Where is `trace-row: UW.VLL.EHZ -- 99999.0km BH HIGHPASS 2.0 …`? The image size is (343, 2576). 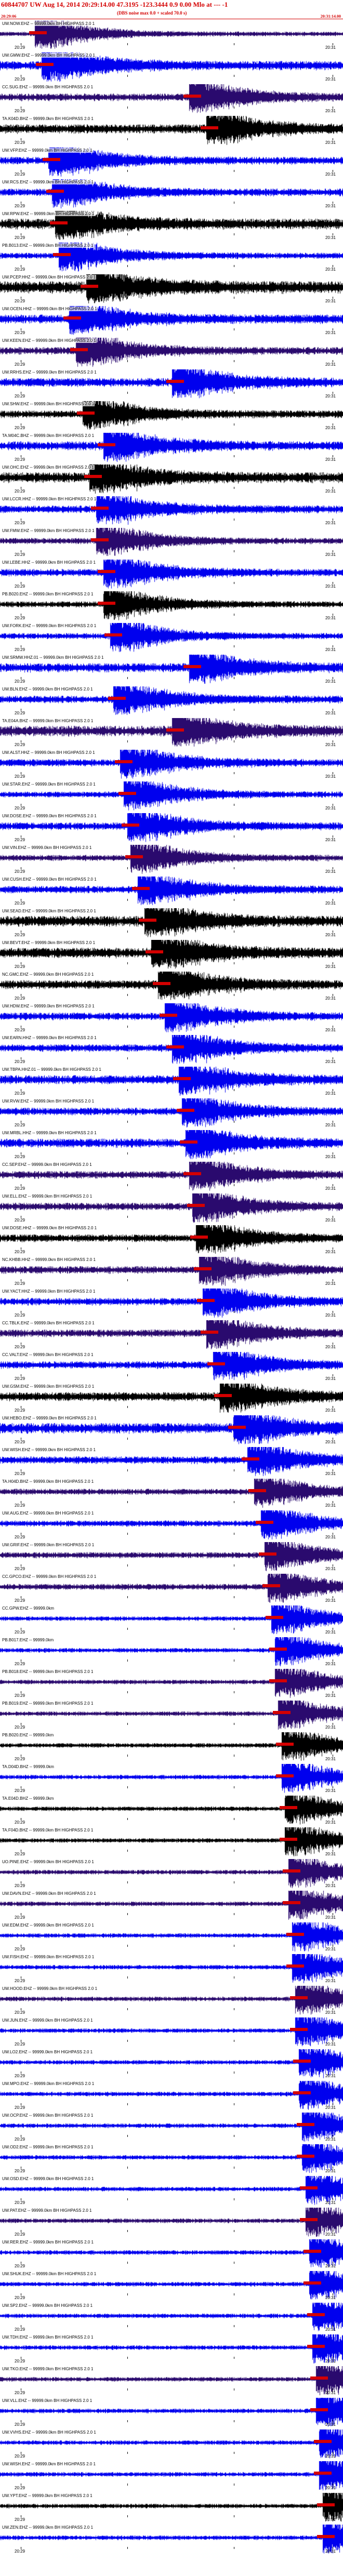 trace-row: UW.VLL.EHZ -- 99999.0km BH HIGHPASS 2.0 … is located at coordinates (171, 2414).